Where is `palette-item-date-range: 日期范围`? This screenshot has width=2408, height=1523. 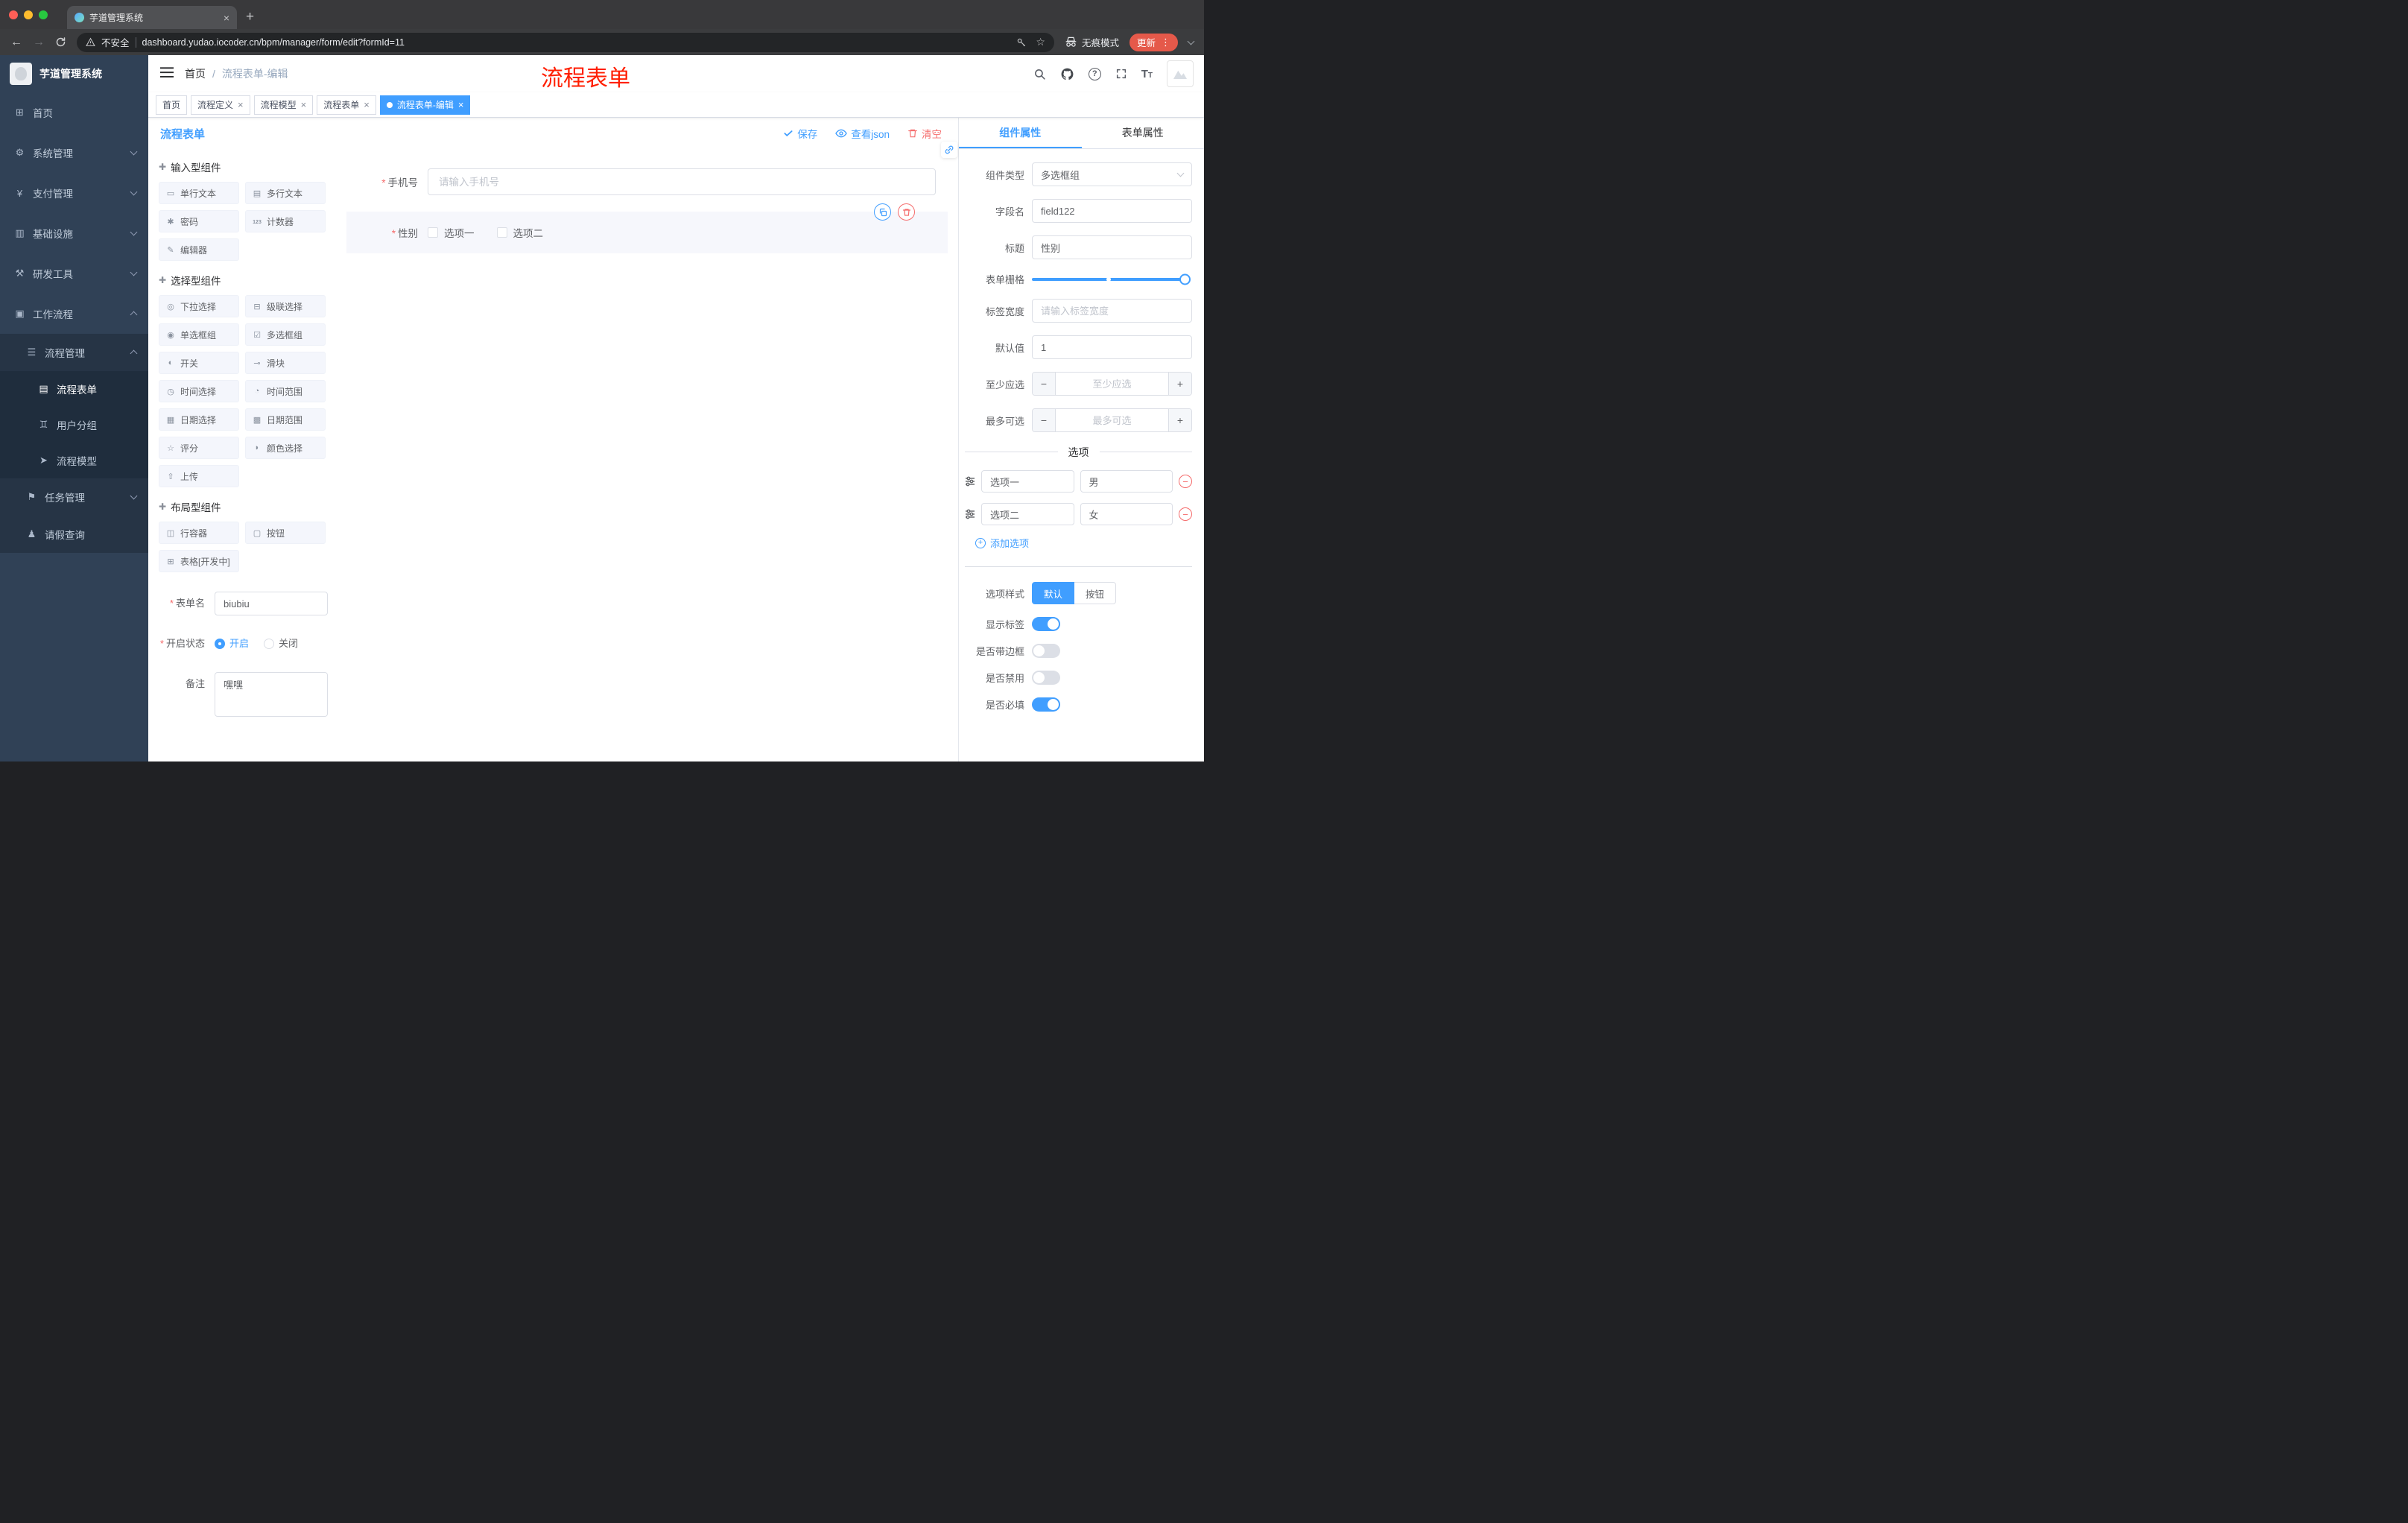 palette-item-date-range: 日期范围 is located at coordinates (285, 420).